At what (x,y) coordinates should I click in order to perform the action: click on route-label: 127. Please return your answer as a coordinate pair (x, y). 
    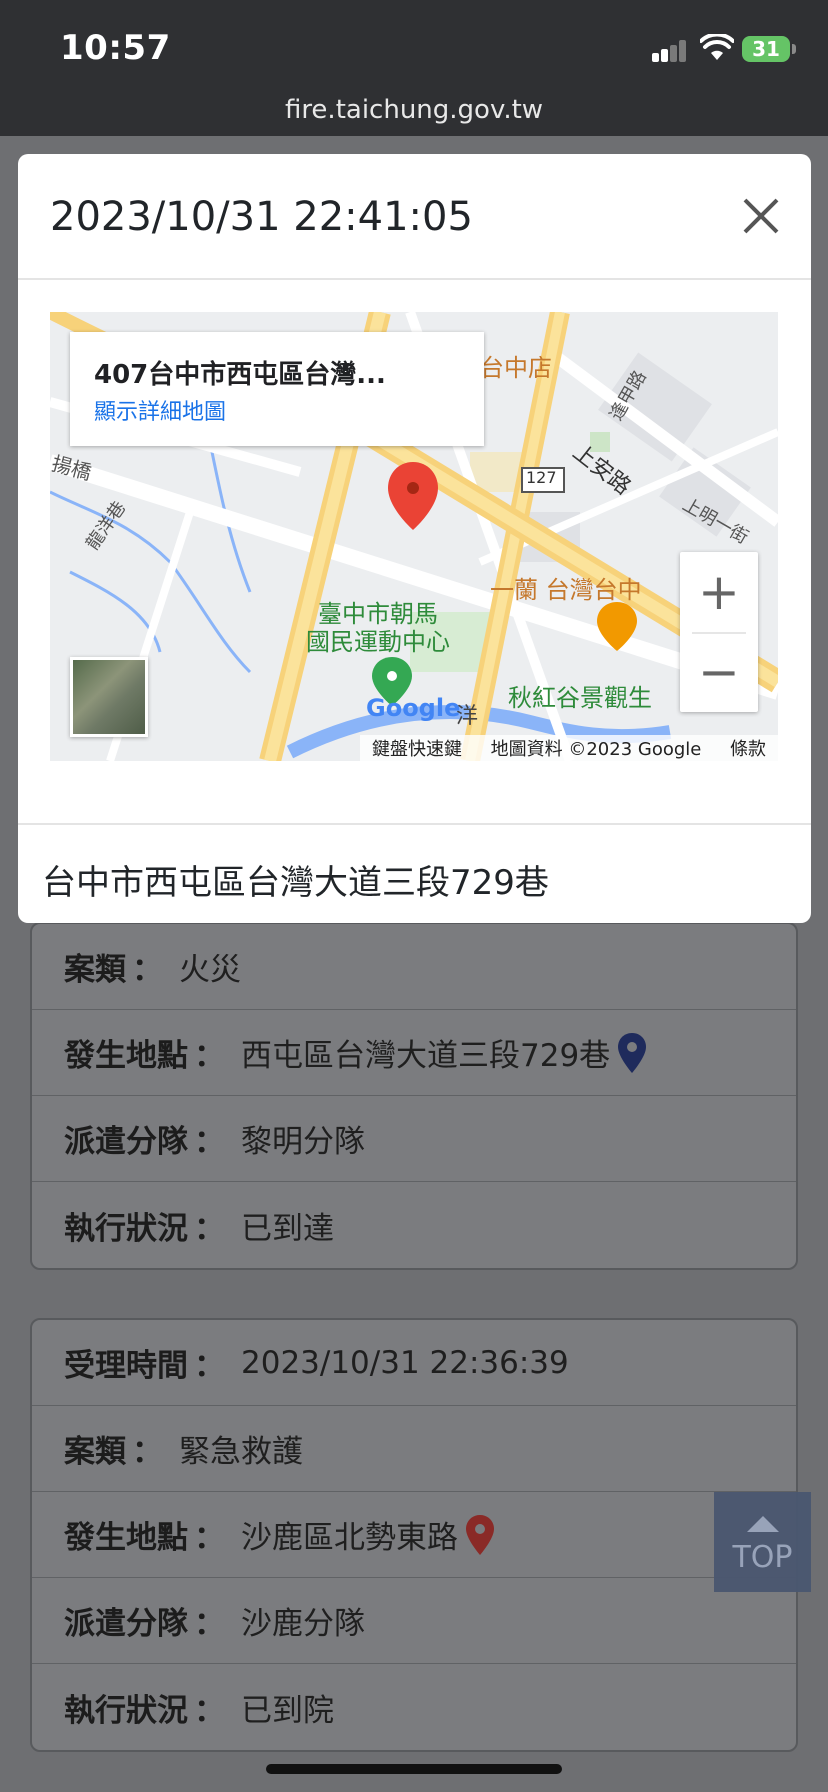
    Looking at the image, I should click on (541, 477).